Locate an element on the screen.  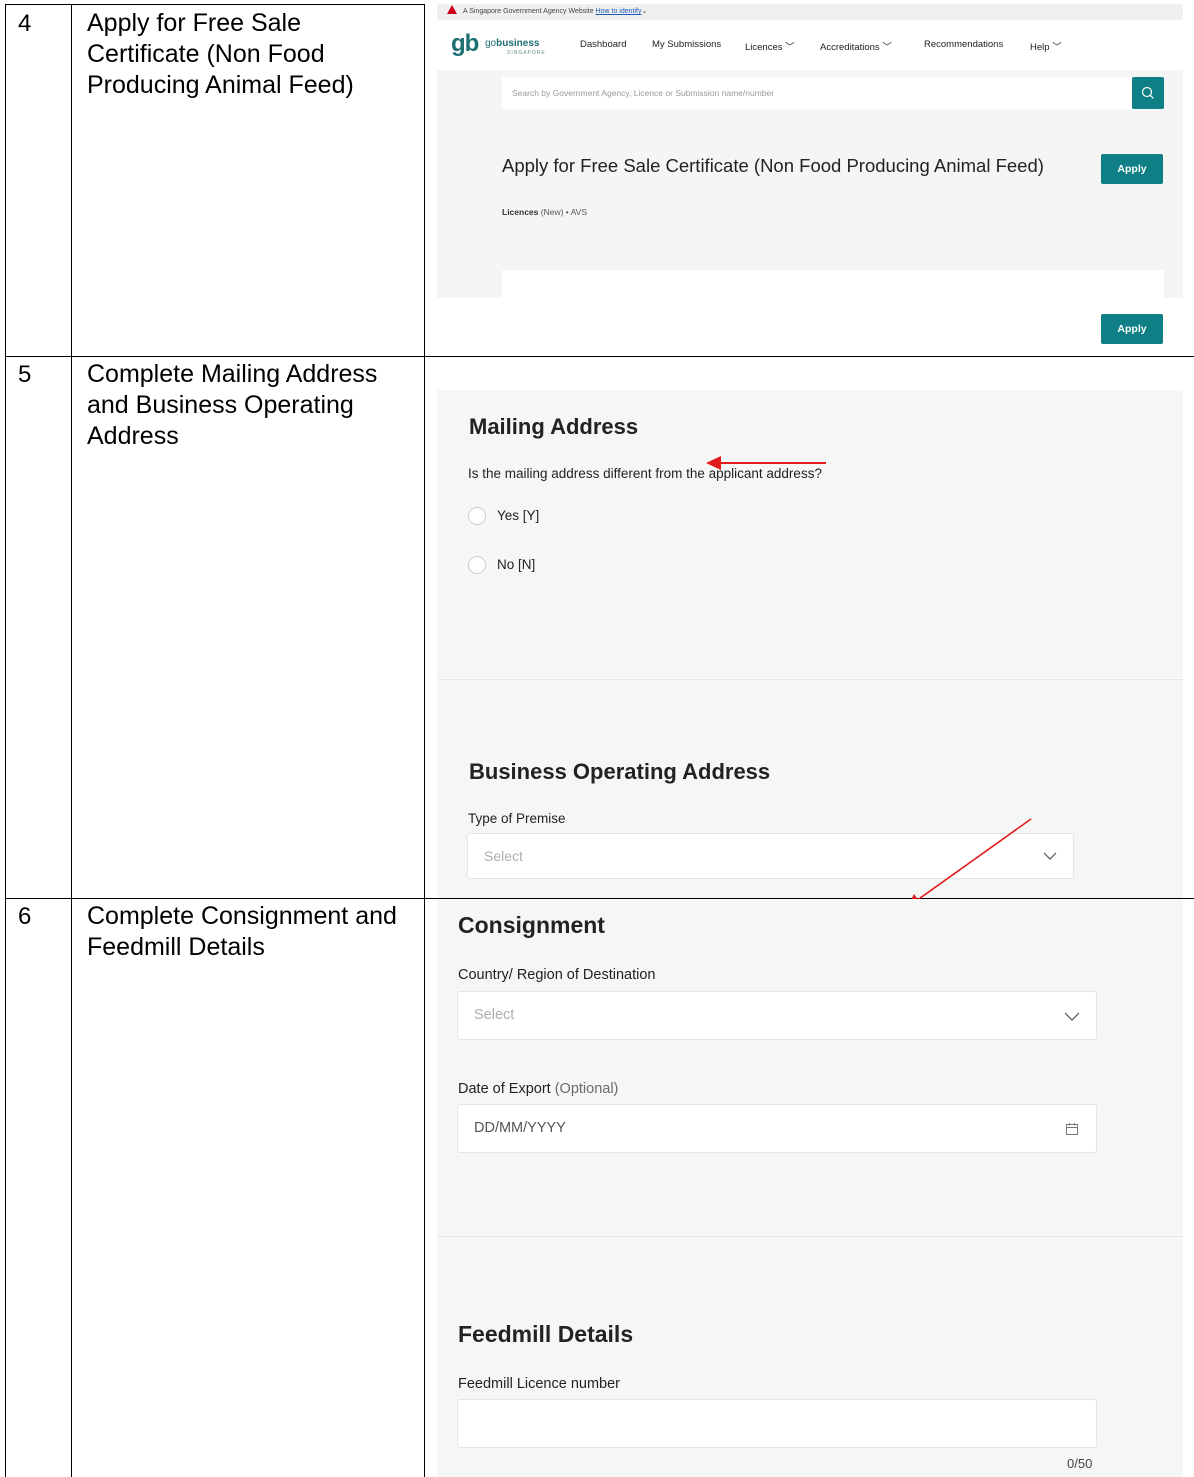
consignment-heading: Consignment is located at coordinates (531, 925).